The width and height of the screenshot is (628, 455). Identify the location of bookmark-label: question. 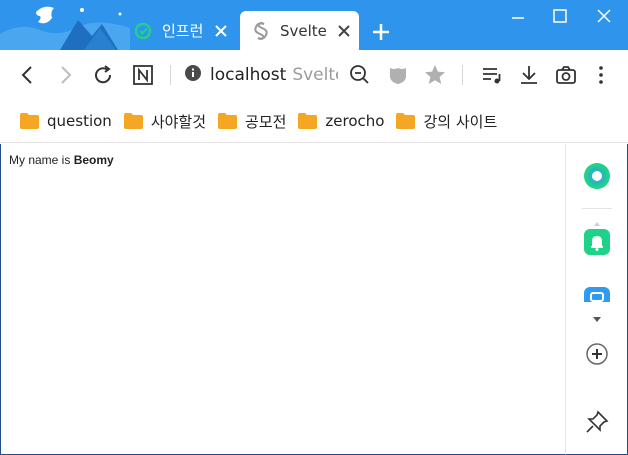
(79, 121).